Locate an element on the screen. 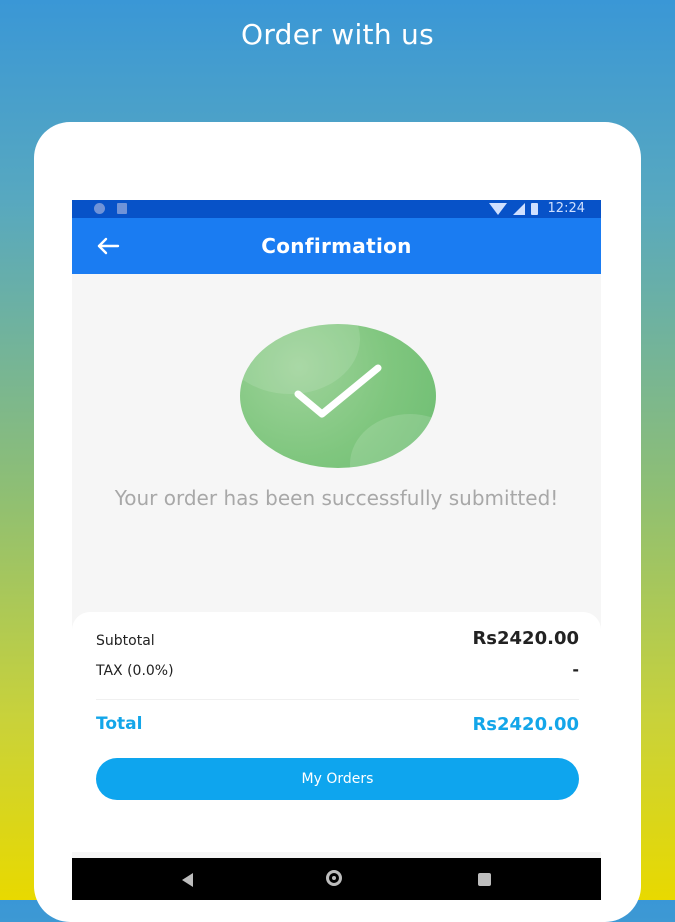 This screenshot has width=675, height=922. checkmark-circle-icon is located at coordinates (338, 396).